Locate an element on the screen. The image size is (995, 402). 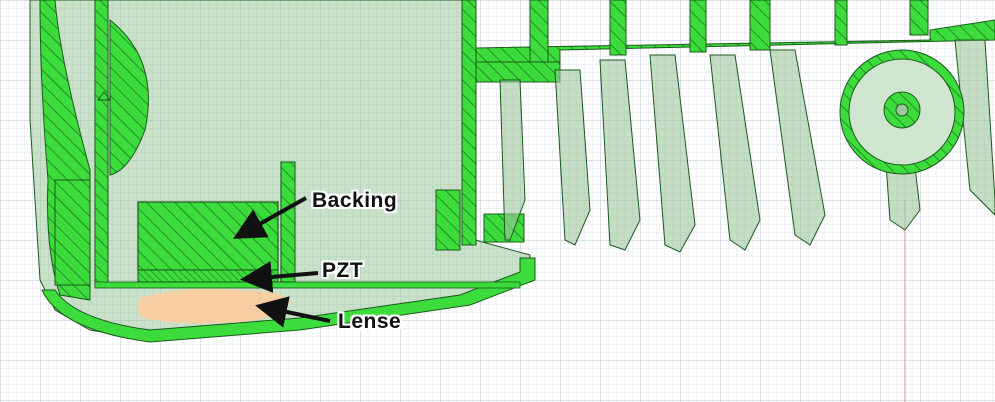
backing-label: Backing is located at coordinates (355, 200).